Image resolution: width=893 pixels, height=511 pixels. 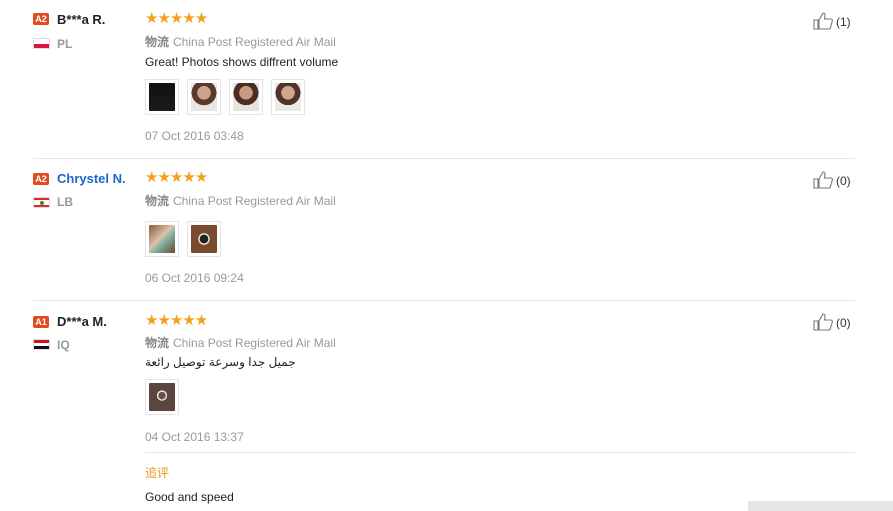 I want to click on review-date: 06 Oct 2016 09:24, so click(x=194, y=278).